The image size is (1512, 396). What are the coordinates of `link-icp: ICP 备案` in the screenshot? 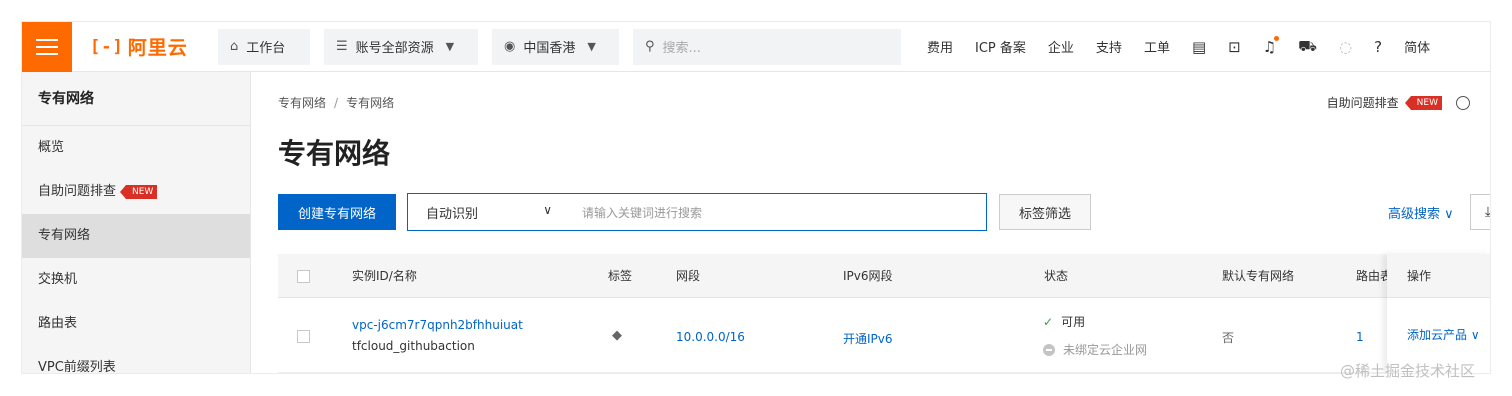 It's located at (1000, 46).